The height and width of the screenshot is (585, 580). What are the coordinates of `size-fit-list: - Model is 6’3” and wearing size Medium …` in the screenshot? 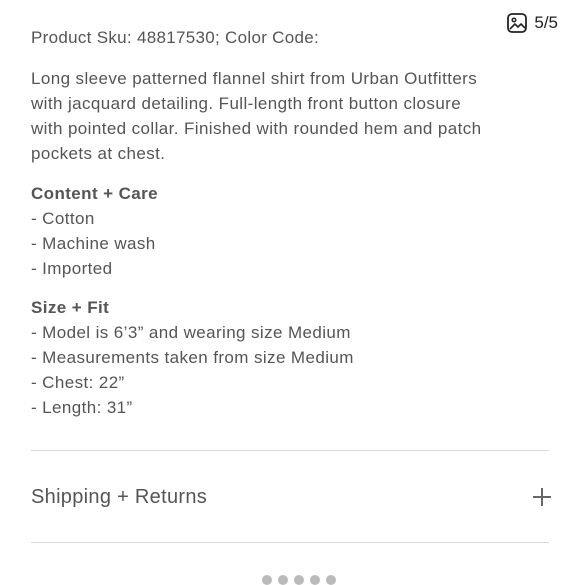 It's located at (192, 370).